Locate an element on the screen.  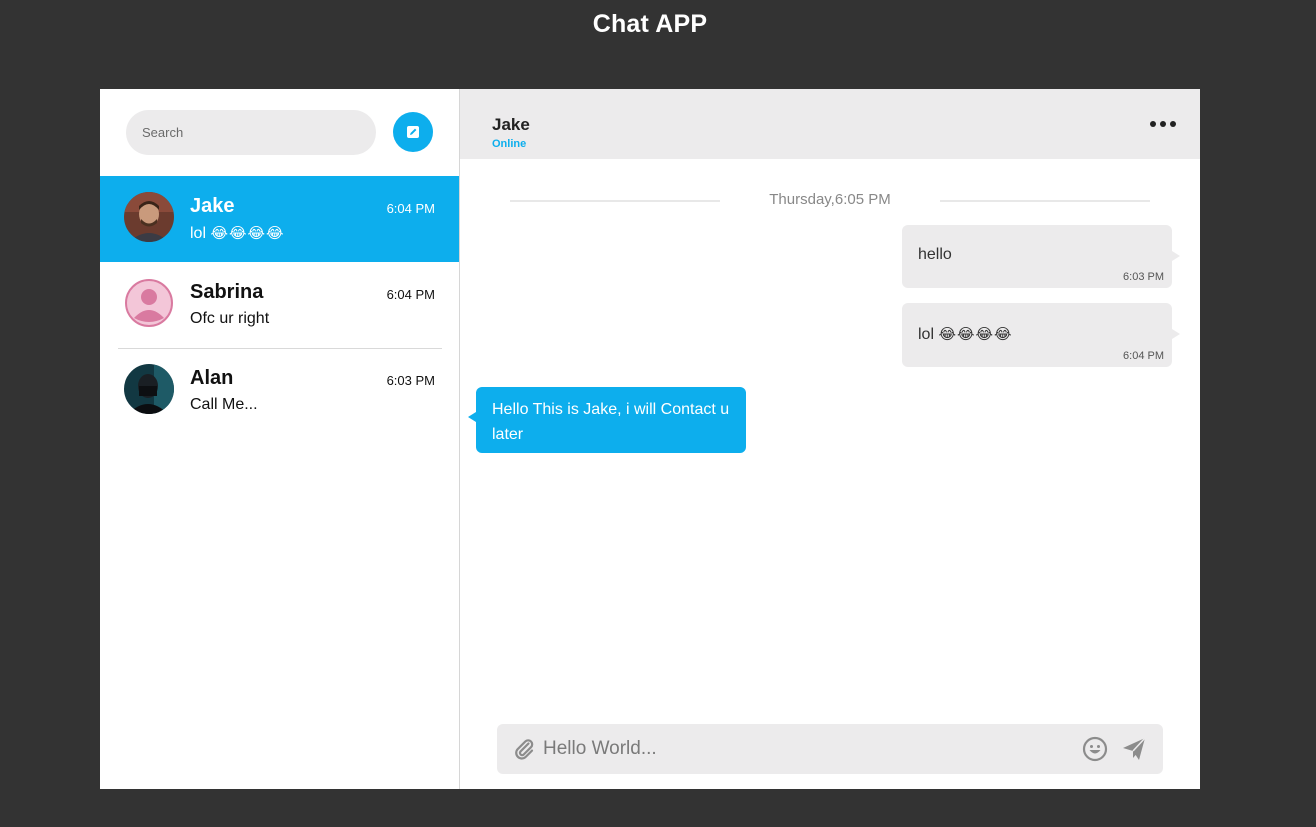
message-outgoing: hello 6:03 PM is located at coordinates (1041, 256).